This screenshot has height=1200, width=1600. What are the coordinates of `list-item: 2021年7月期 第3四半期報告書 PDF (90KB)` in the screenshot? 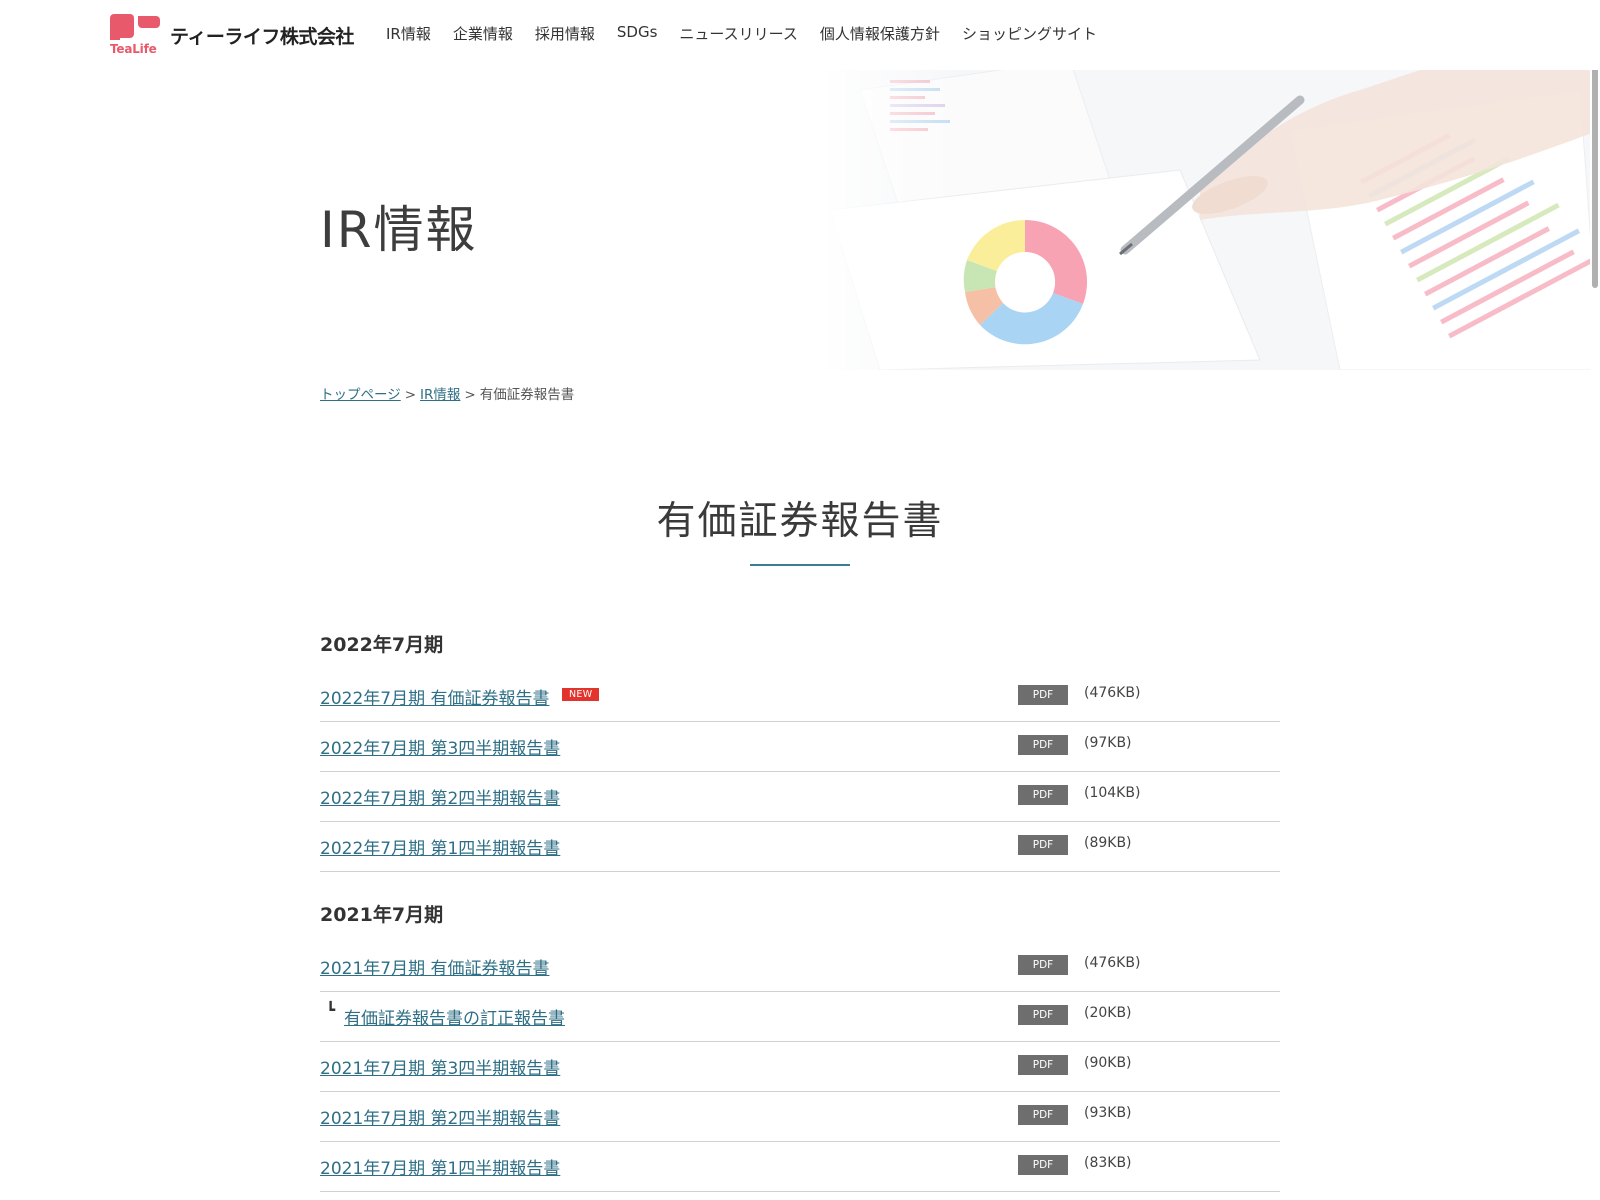 It's located at (800, 1067).